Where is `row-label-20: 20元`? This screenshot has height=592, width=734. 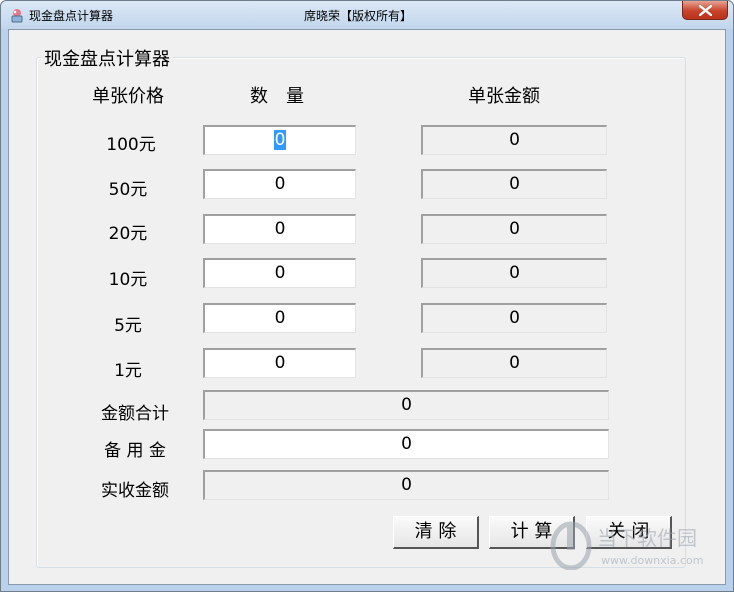
row-label-20: 20元 is located at coordinates (128, 234).